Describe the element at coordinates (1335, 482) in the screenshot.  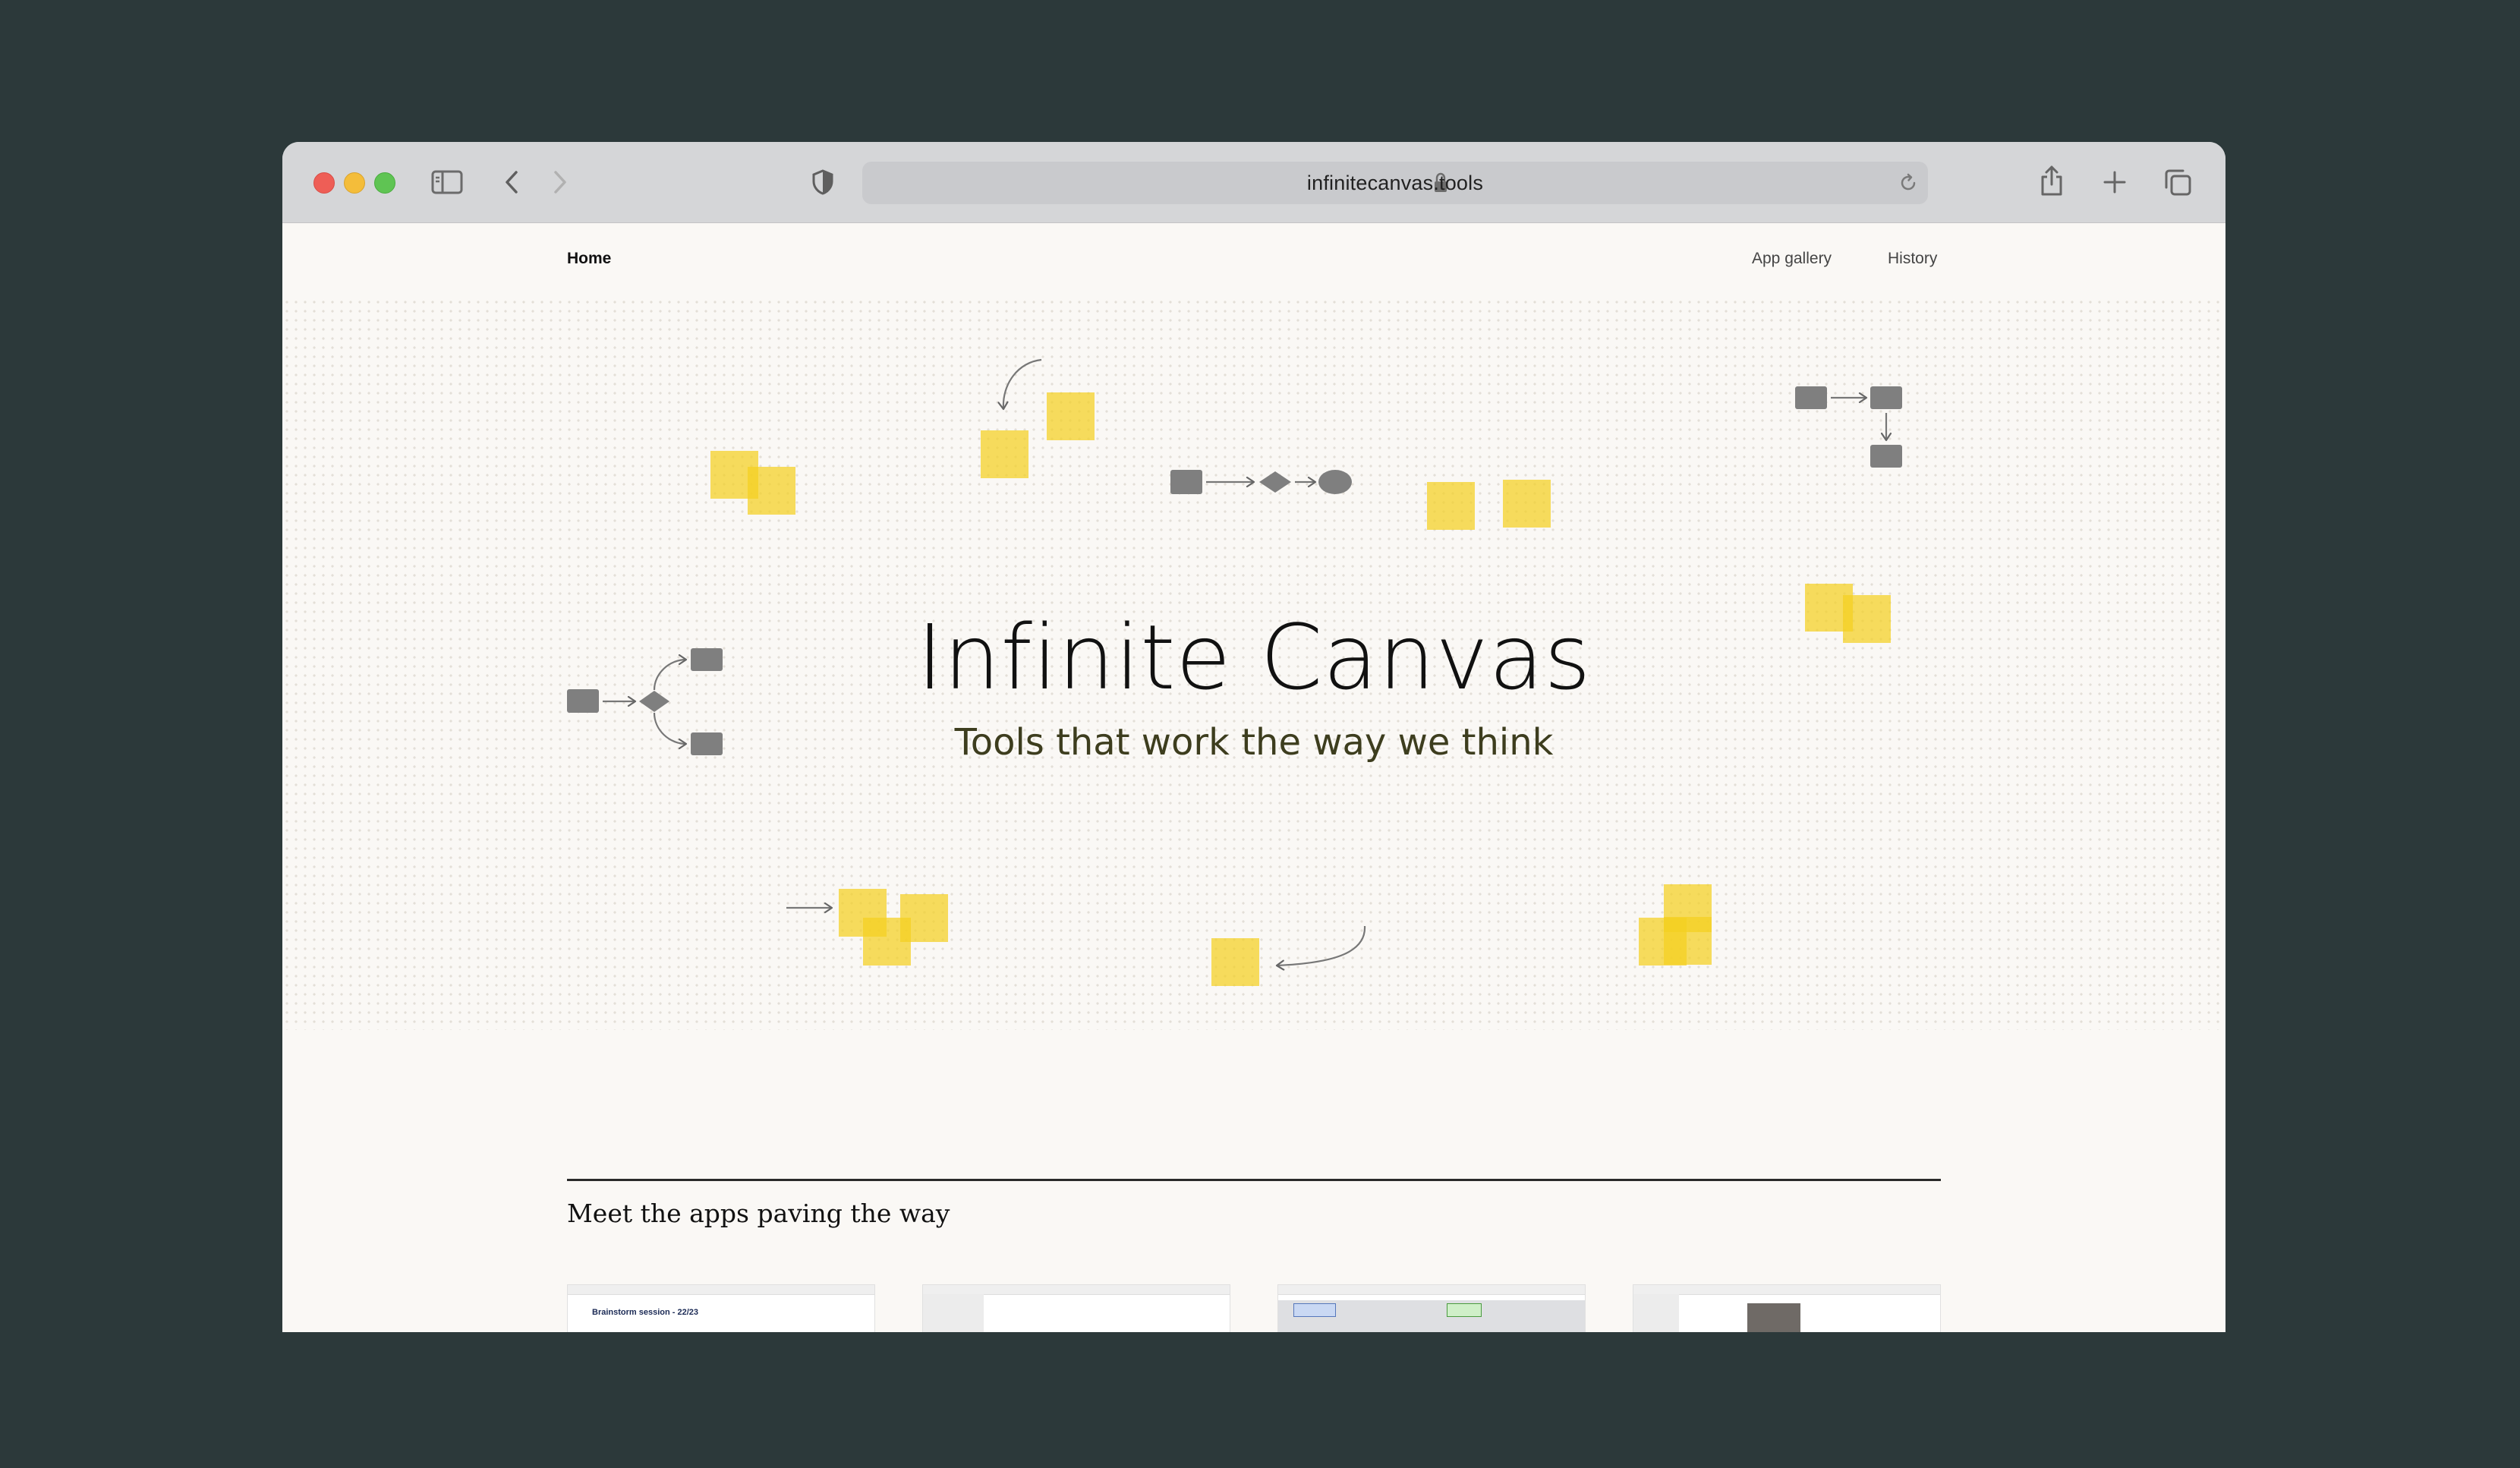
I see `flow-ellipse-shape` at that location.